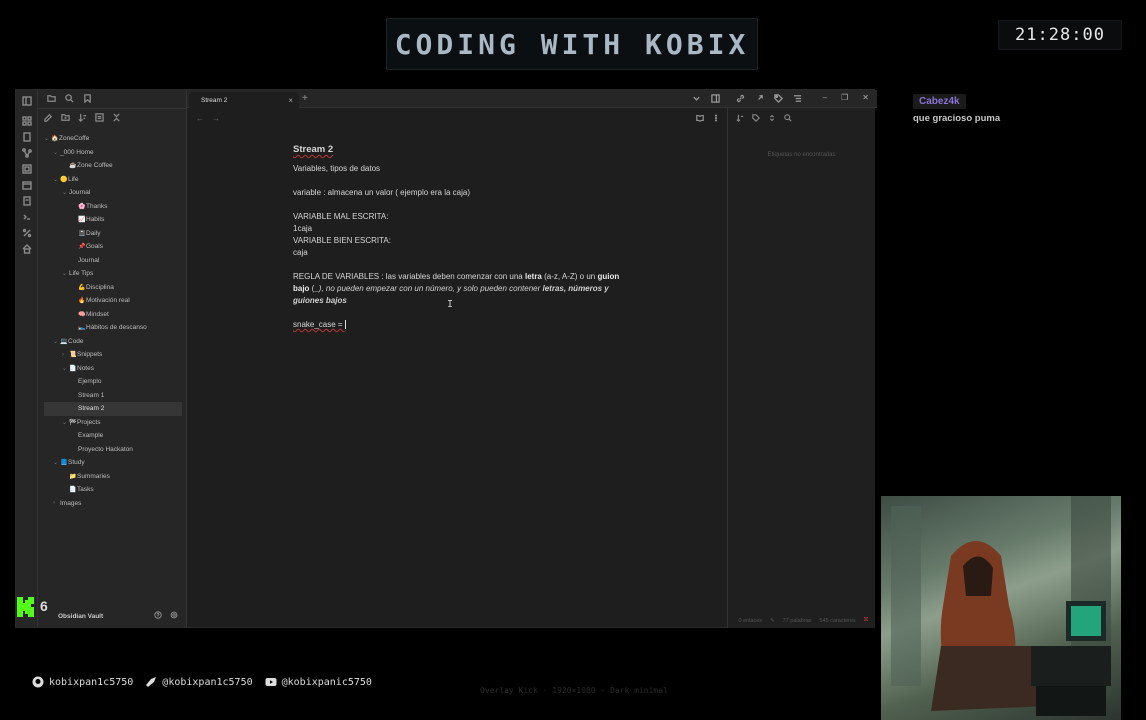 The image size is (1146, 720). What do you see at coordinates (844, 97) in the screenshot?
I see `maximize-icon: ❐` at bounding box center [844, 97].